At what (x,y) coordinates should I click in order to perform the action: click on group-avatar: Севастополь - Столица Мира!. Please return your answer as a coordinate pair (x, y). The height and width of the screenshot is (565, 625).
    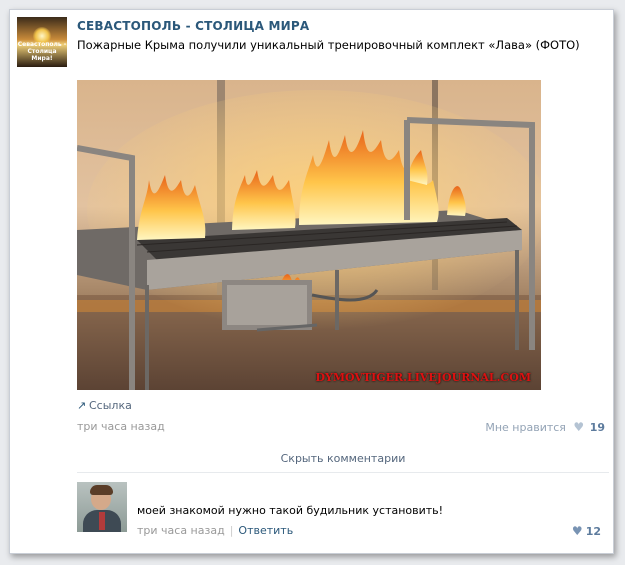
    Looking at the image, I should click on (42, 42).